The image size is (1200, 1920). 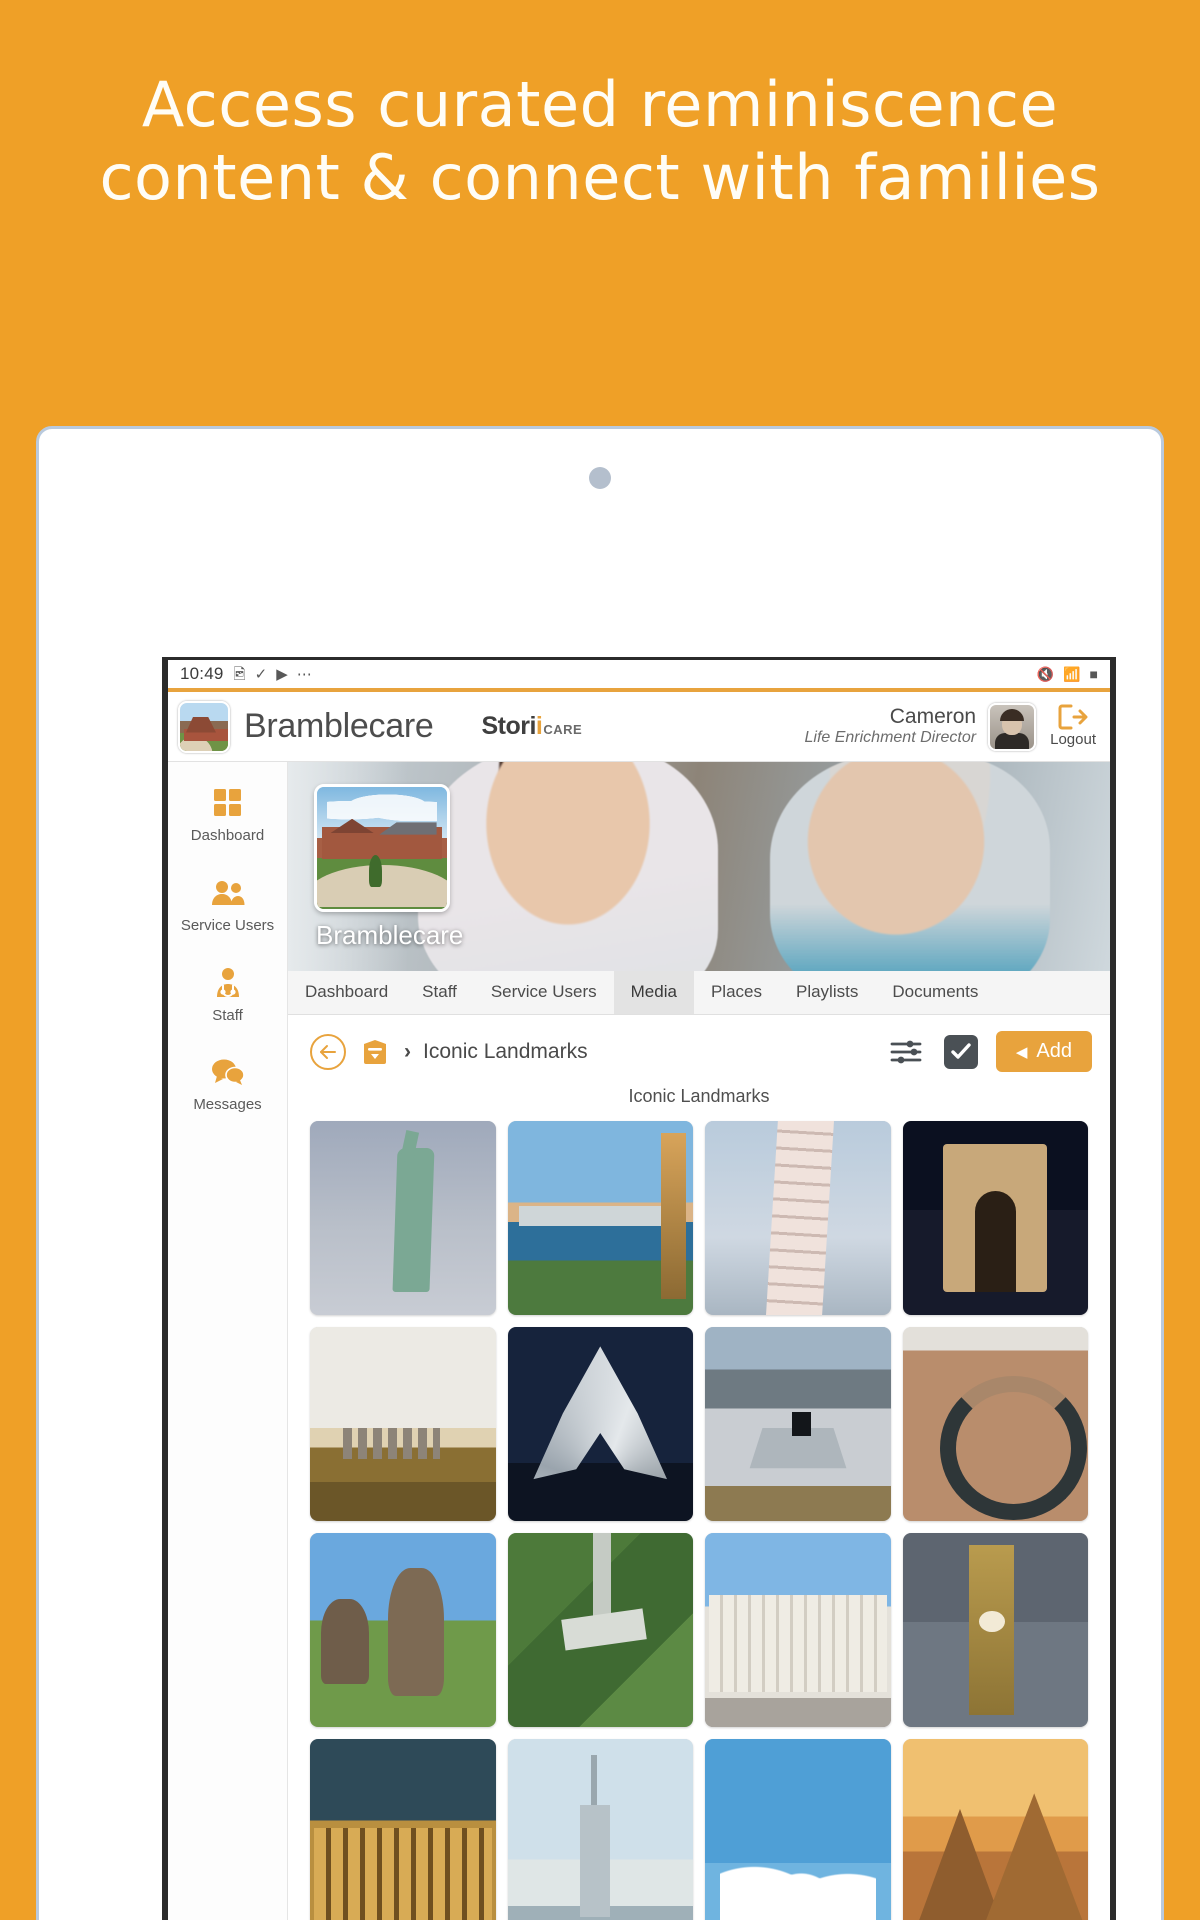 What do you see at coordinates (1012, 726) in the screenshot?
I see `avatar` at bounding box center [1012, 726].